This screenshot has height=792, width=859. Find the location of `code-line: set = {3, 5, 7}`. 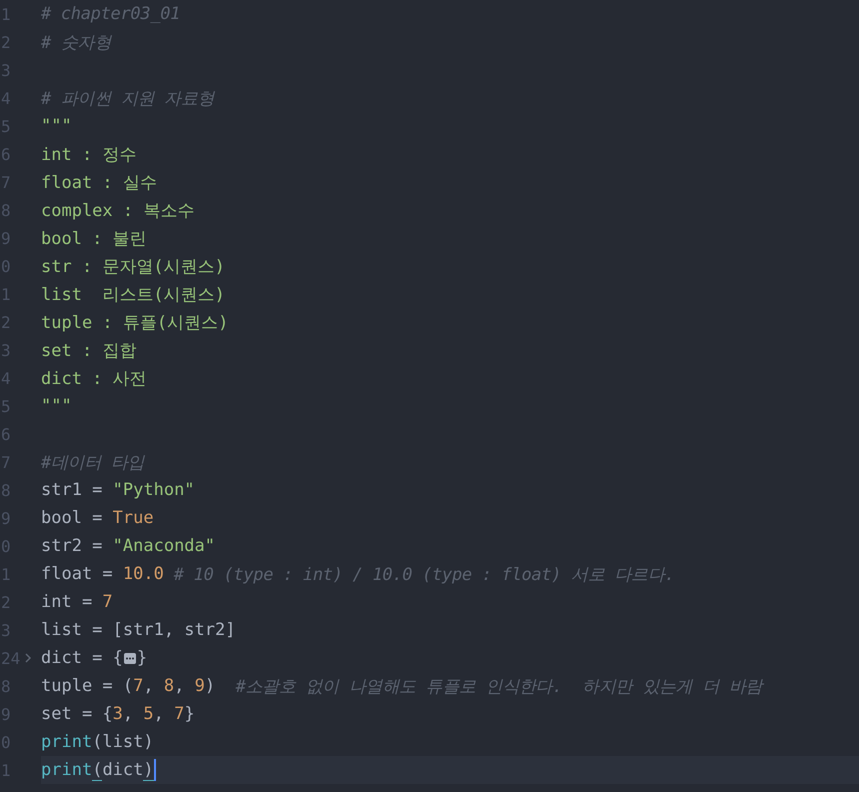

code-line: set = {3, 5, 7} is located at coordinates (118, 714).